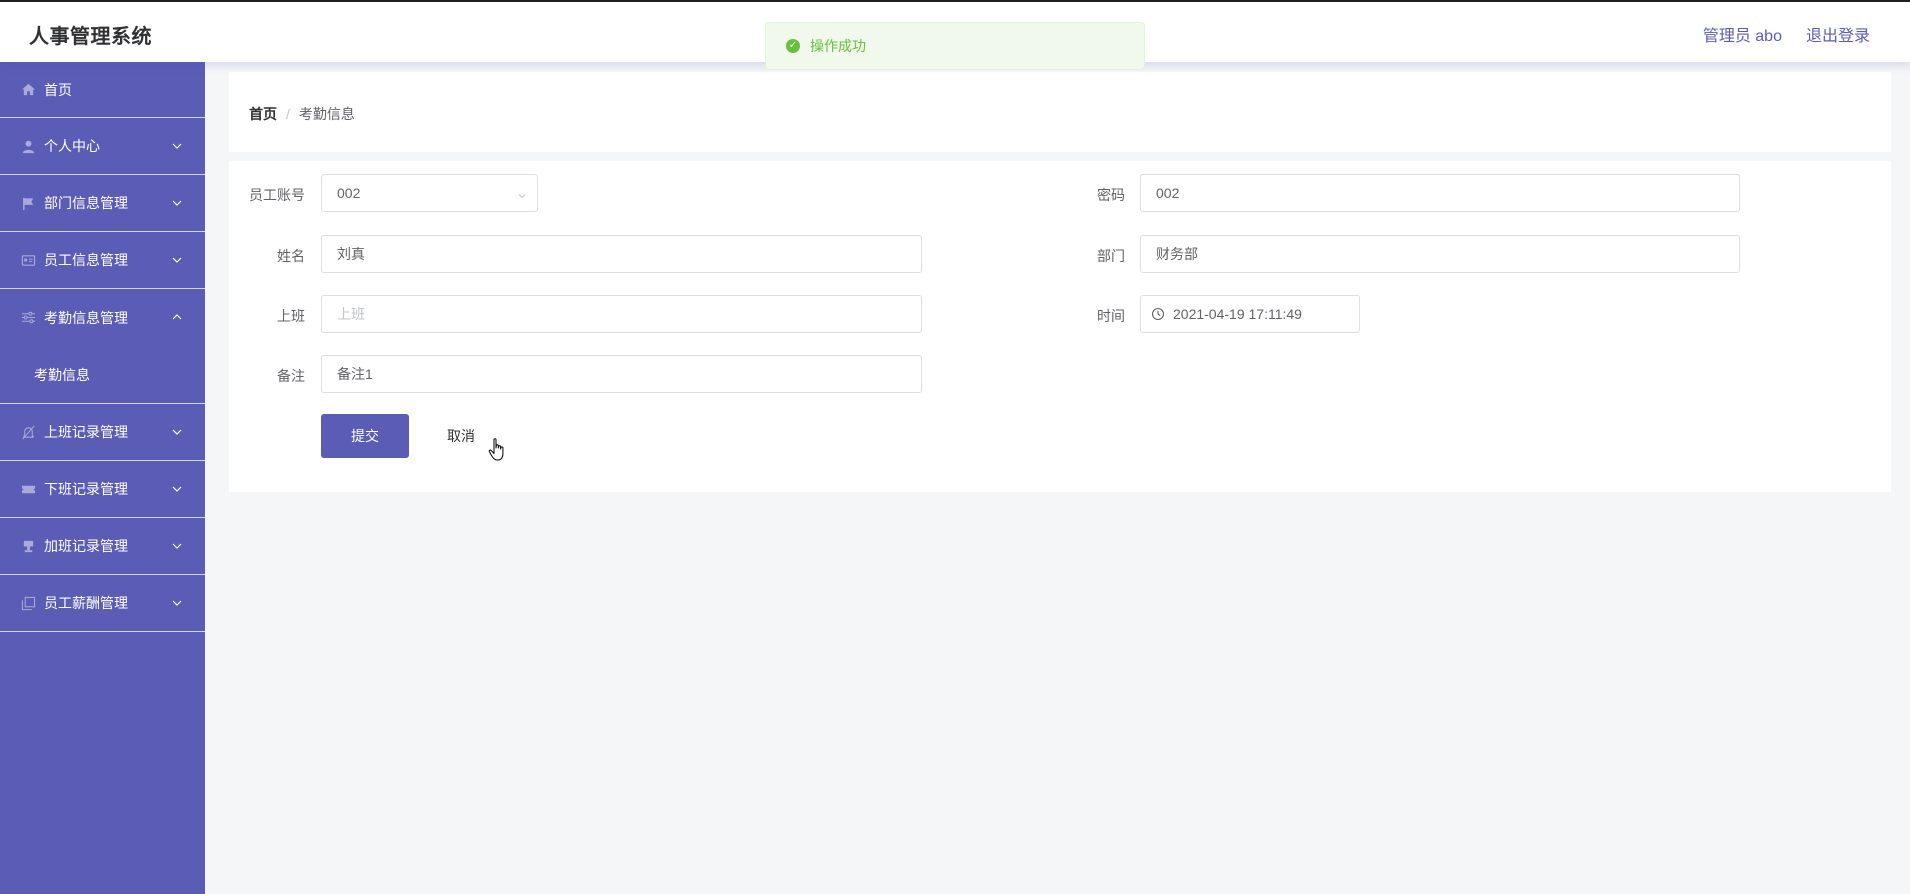 This screenshot has width=1910, height=894. Describe the element at coordinates (291, 256) in the screenshot. I see `name-label: 姓名` at that location.